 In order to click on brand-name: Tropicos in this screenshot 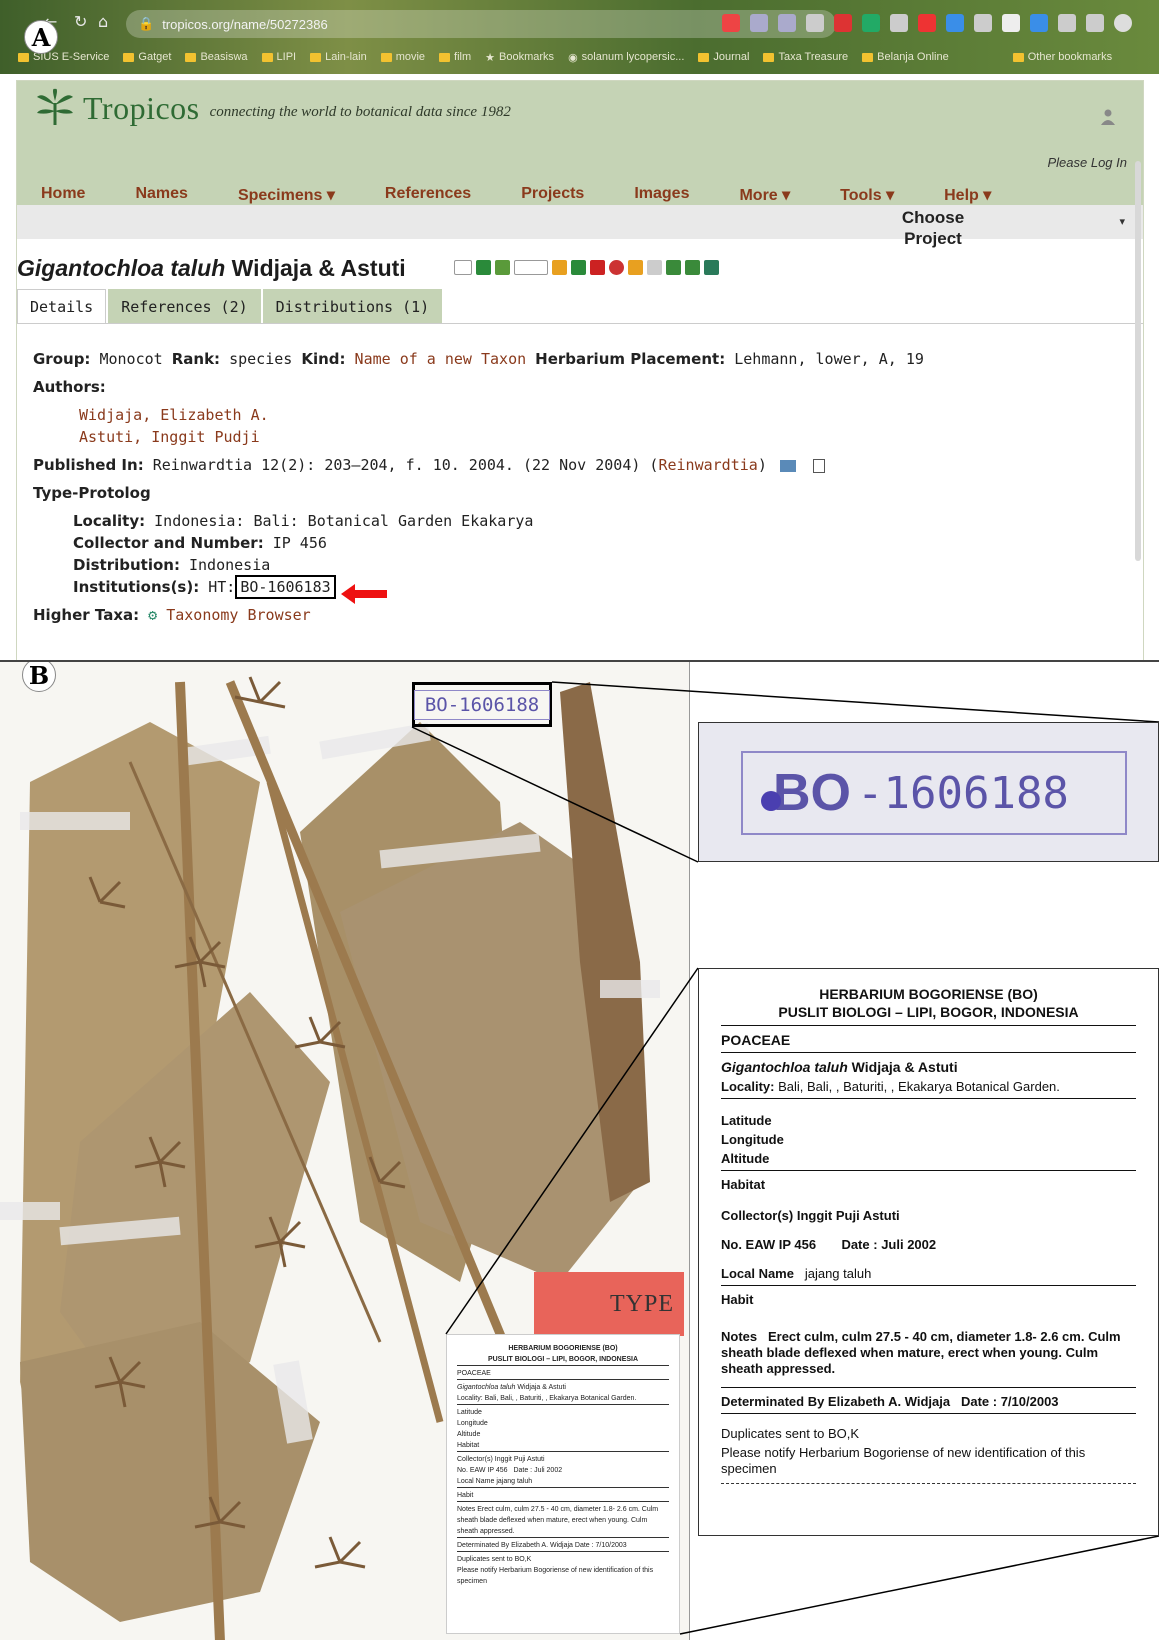, I will do `click(141, 108)`.